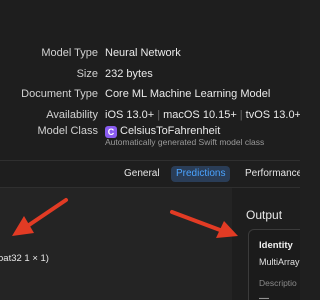 The height and width of the screenshot is (300, 320). Describe the element at coordinates (24, 258) in the screenshot. I see `input-type-text: oat32 1 × 1)` at that location.